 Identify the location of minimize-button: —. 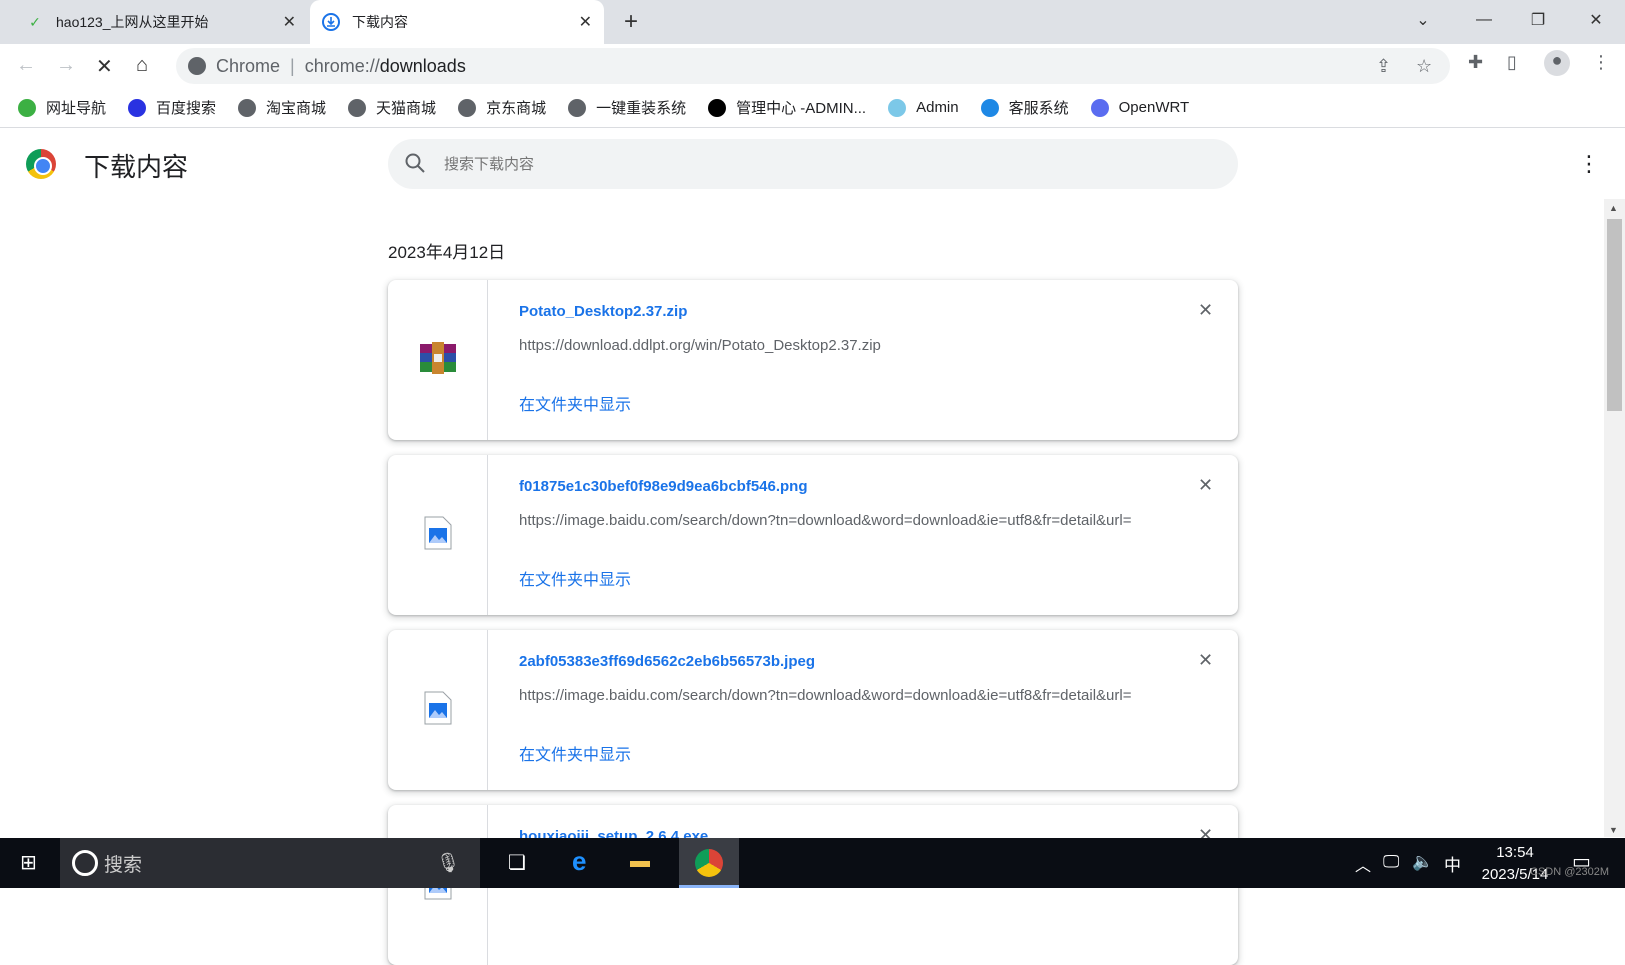
(1484, 20).